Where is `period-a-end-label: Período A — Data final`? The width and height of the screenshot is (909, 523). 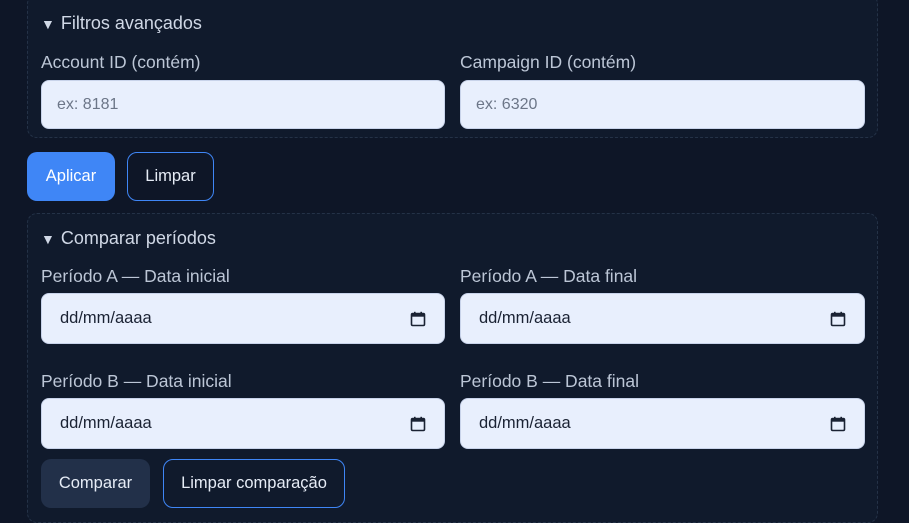 period-a-end-label: Período A — Data final is located at coordinates (549, 276).